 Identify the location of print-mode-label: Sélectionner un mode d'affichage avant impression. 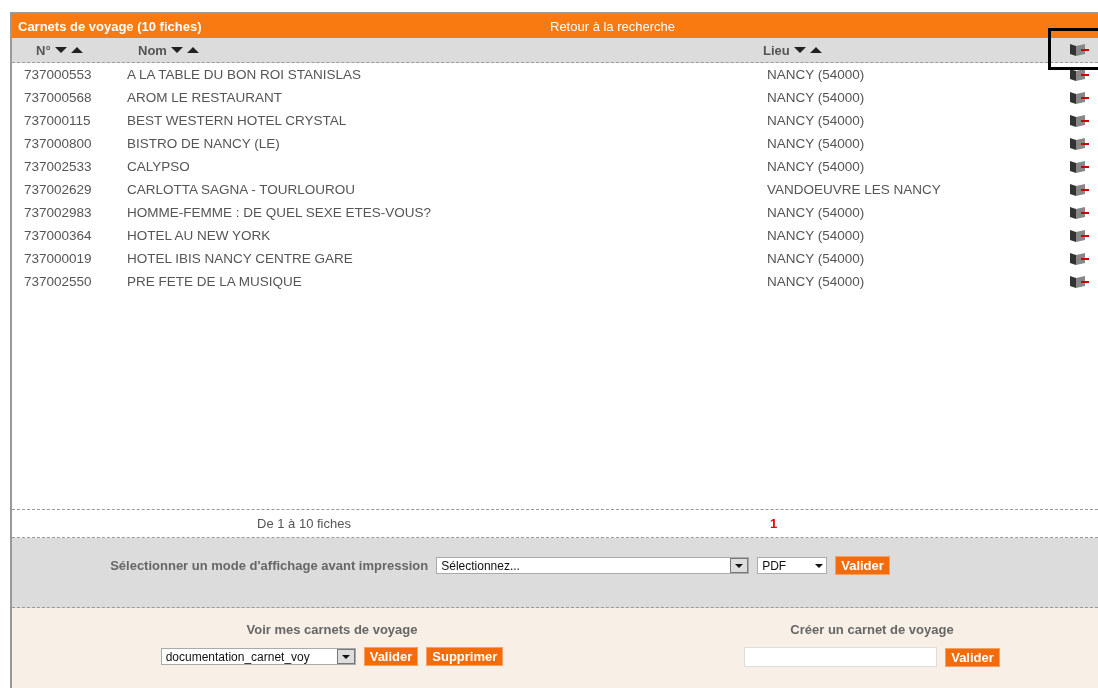
(269, 565).